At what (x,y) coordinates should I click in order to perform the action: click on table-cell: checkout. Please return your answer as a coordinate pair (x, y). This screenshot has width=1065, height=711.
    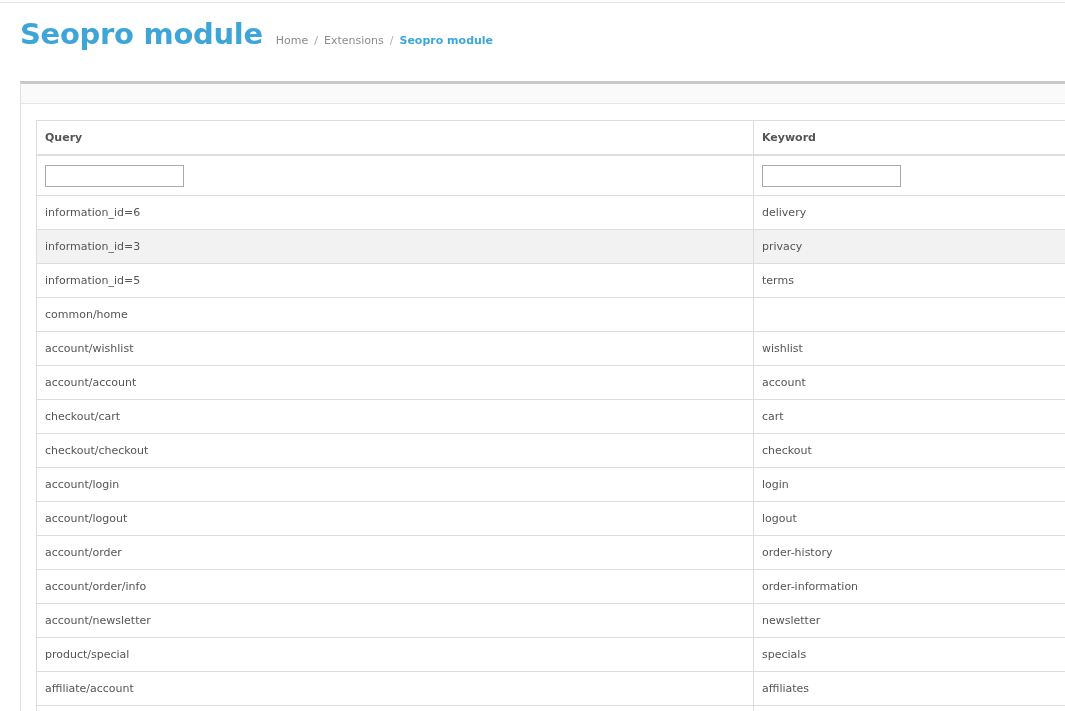
    Looking at the image, I should click on (787, 450).